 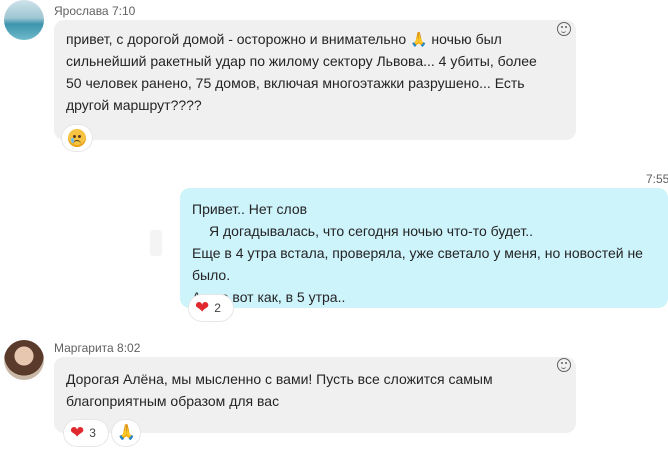 What do you see at coordinates (217, 308) in the screenshot?
I see `reaction-count: 2` at bounding box center [217, 308].